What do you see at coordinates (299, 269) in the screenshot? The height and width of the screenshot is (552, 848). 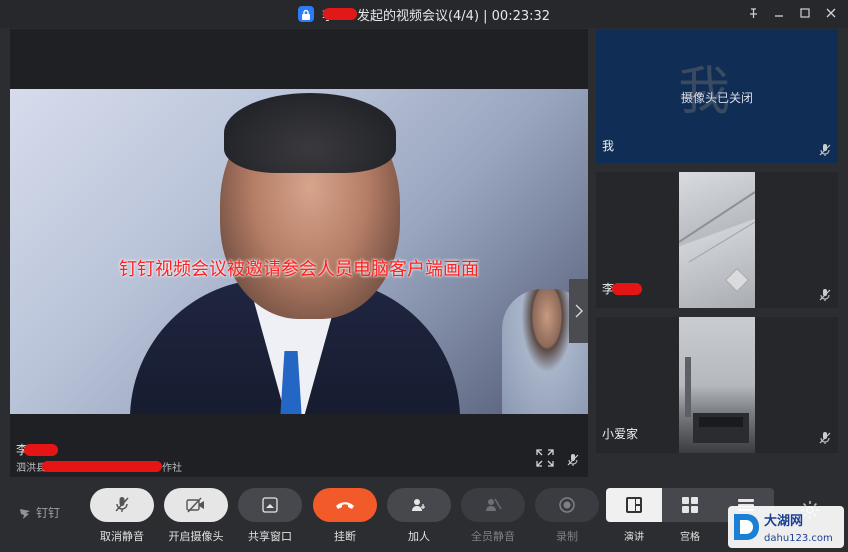 I see `overlay-caption: 钉钉视频会议被邀请参会人员电脑客户端画面` at bounding box center [299, 269].